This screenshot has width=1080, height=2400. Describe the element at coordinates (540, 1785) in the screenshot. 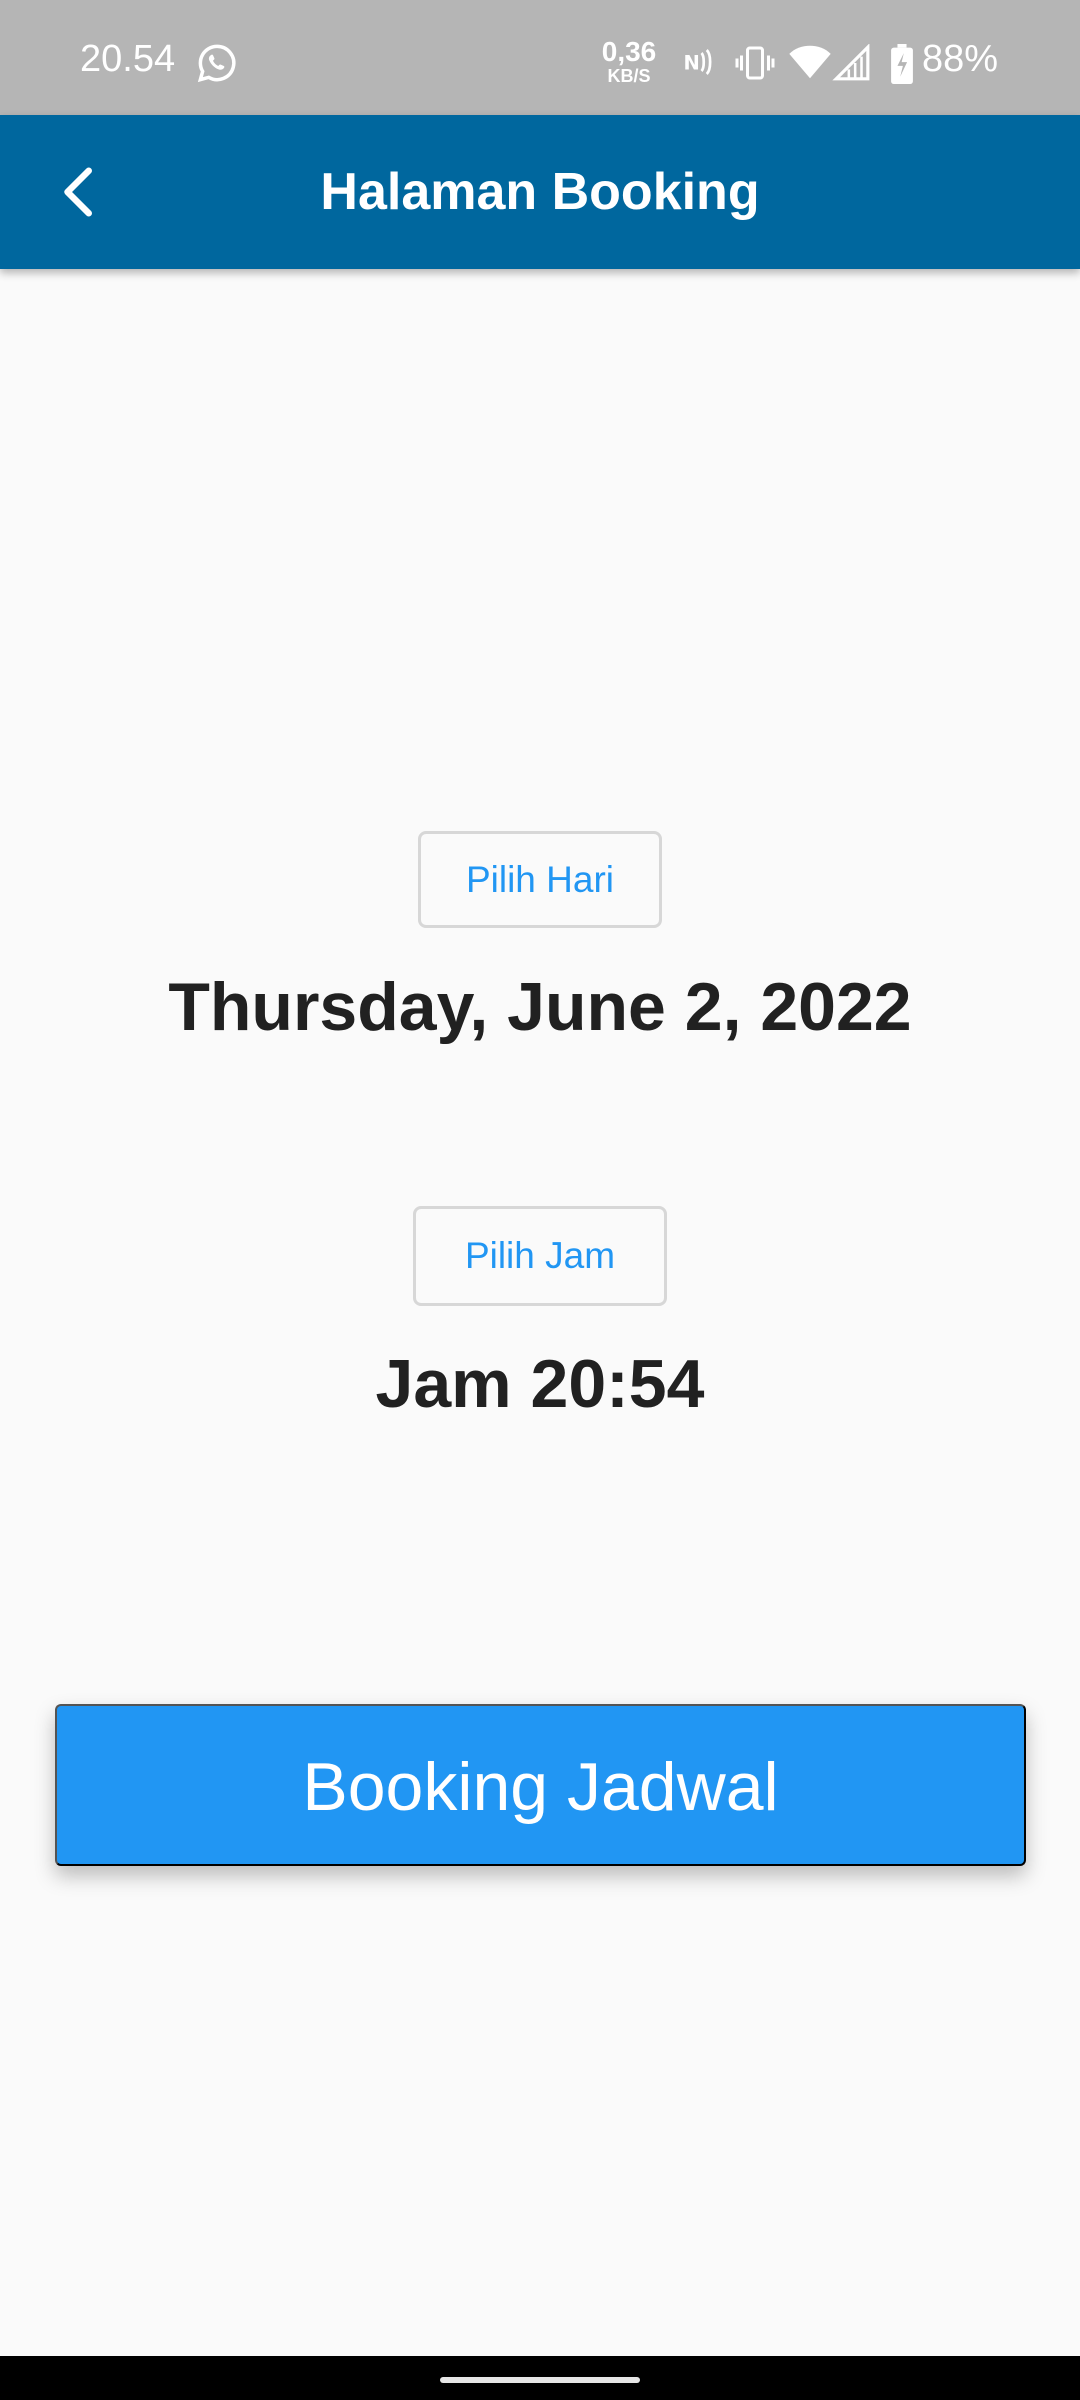

I see `booking-schedule-button: Booking Jadwal` at that location.